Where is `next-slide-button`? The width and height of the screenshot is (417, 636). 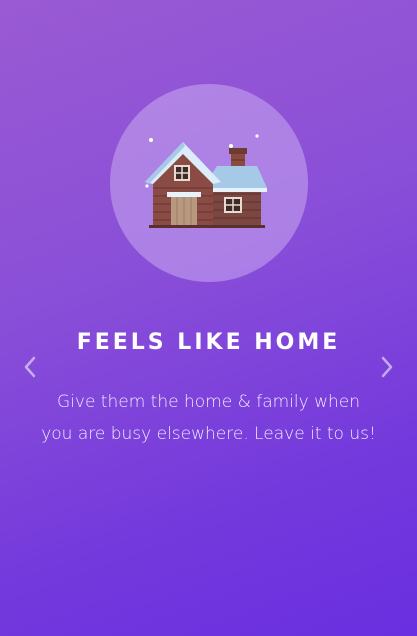 next-slide-button is located at coordinates (387, 367).